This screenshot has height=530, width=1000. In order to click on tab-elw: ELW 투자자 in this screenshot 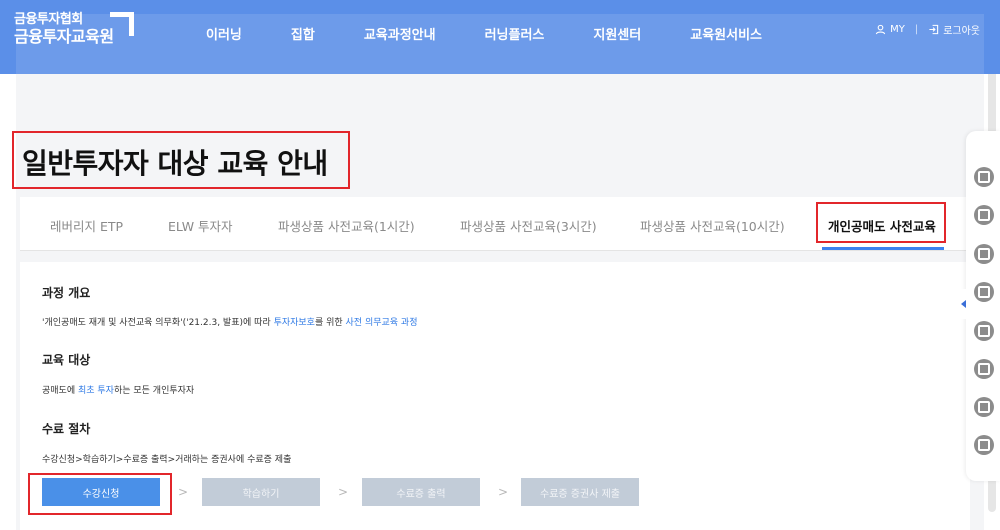, I will do `click(200, 225)`.